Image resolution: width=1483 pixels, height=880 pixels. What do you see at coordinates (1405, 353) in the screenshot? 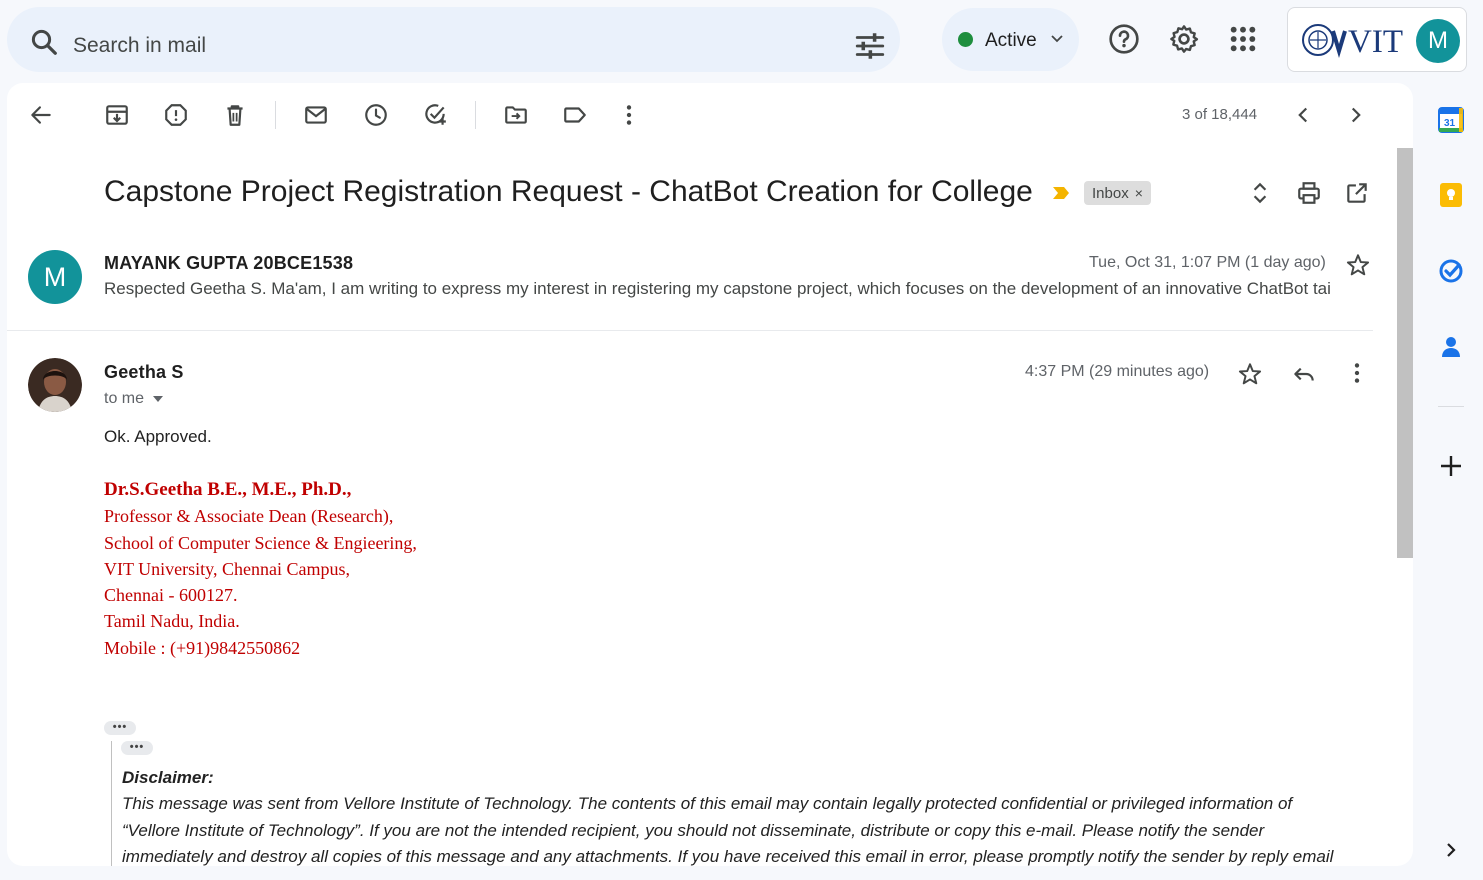
I see `scrollbar-thumb` at bounding box center [1405, 353].